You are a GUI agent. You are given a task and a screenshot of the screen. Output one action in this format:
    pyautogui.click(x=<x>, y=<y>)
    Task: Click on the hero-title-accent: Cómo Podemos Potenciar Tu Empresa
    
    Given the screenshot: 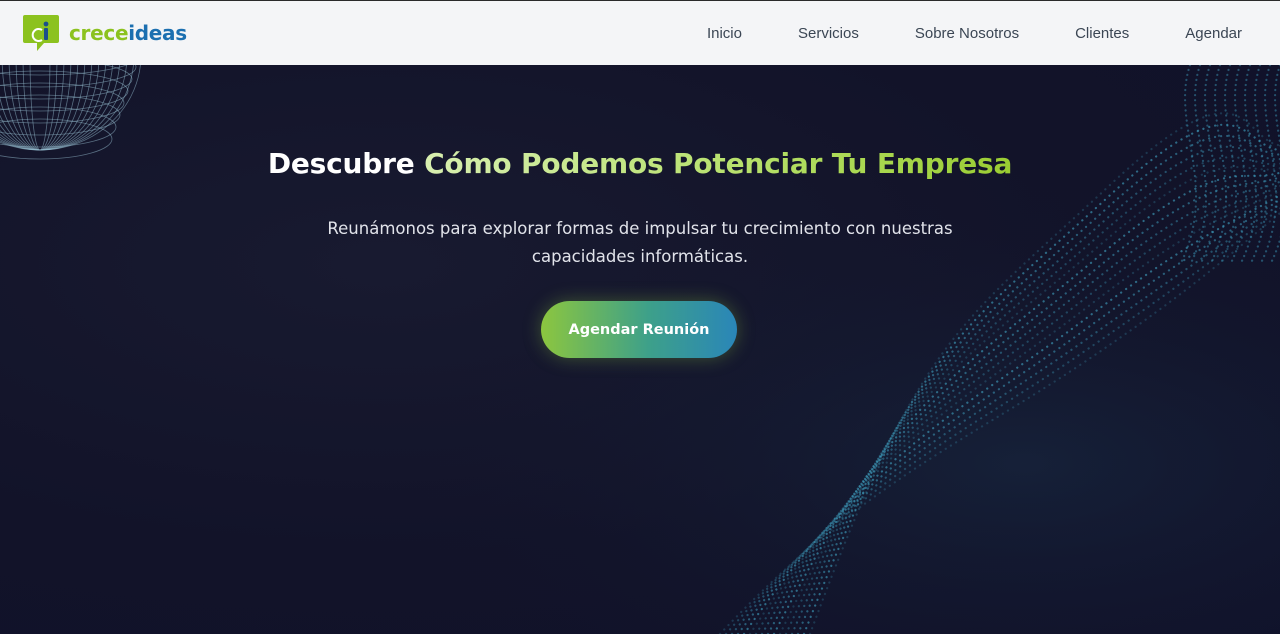 What is the action you would take?
    pyautogui.click(x=718, y=163)
    